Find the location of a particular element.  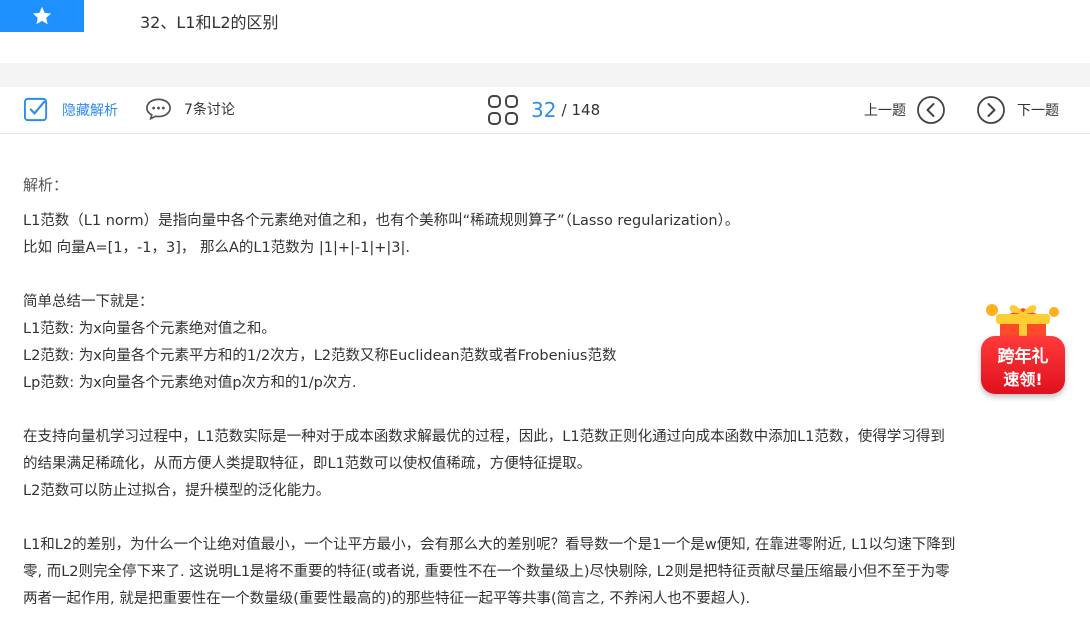

star-icon is located at coordinates (42, 15).